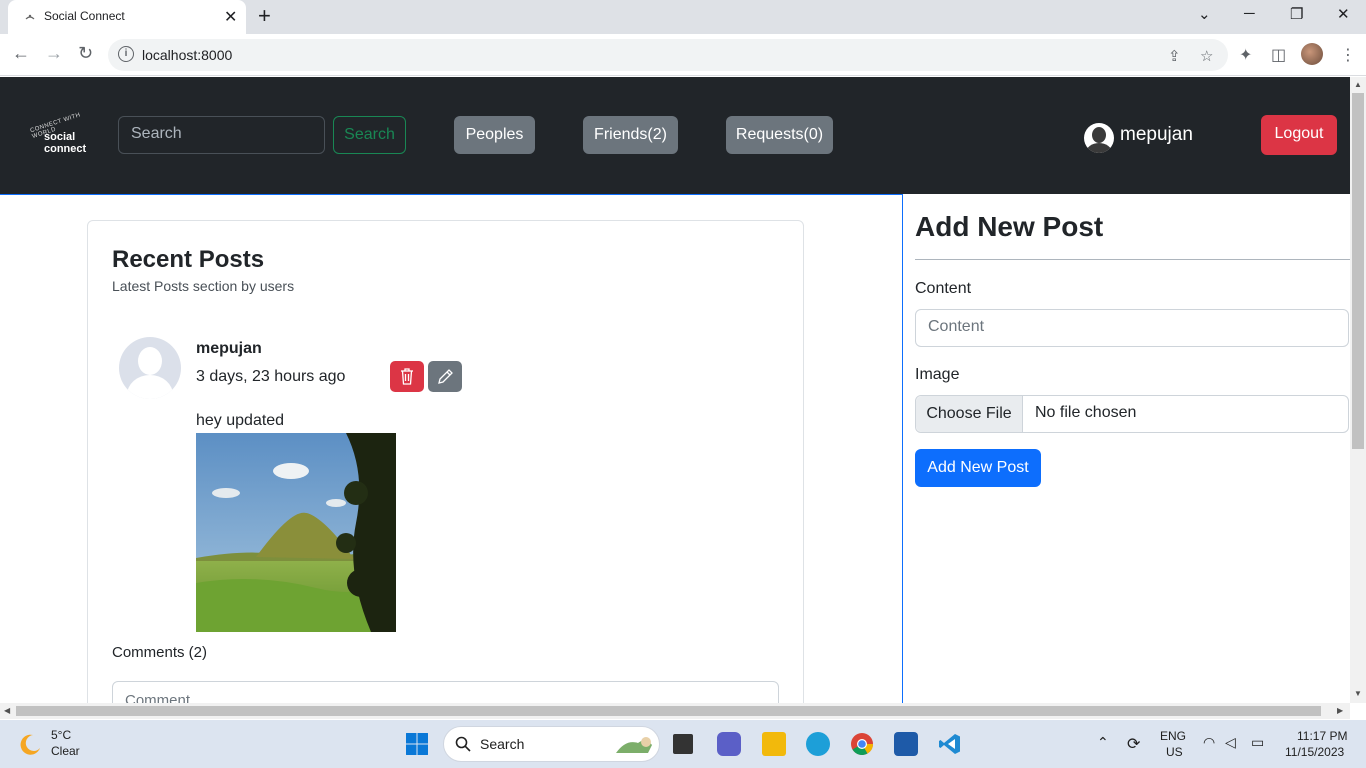  What do you see at coordinates (950, 744) in the screenshot?
I see `vscode-icon` at bounding box center [950, 744].